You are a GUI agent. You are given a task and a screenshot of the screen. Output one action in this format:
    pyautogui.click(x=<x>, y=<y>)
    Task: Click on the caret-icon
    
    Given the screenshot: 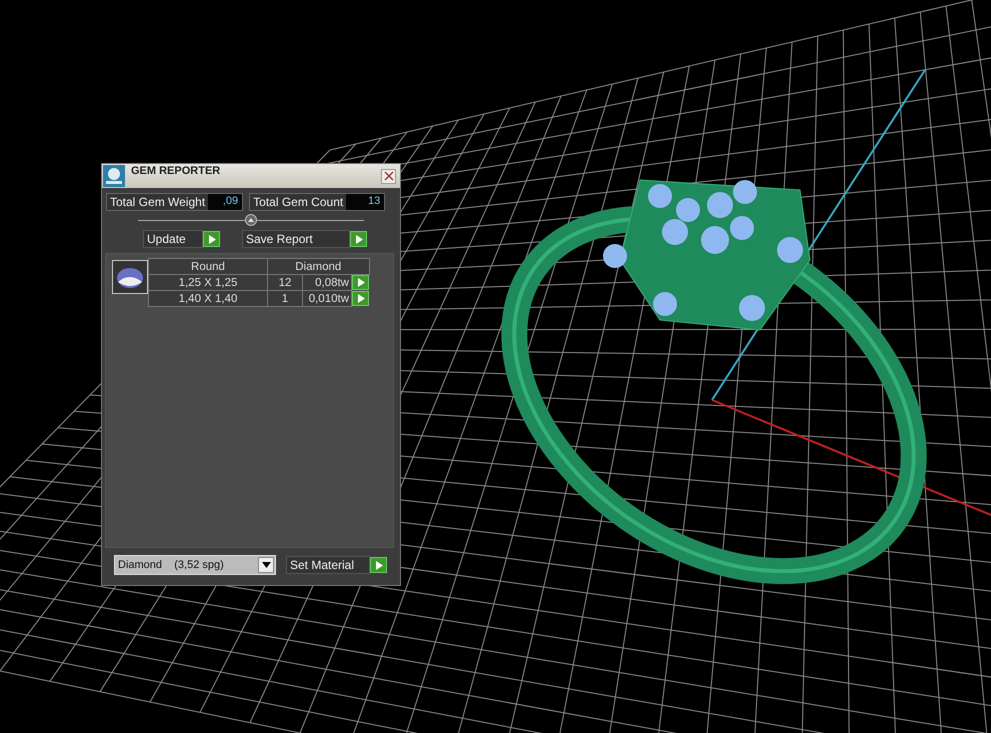 What is the action you would take?
    pyautogui.click(x=266, y=565)
    